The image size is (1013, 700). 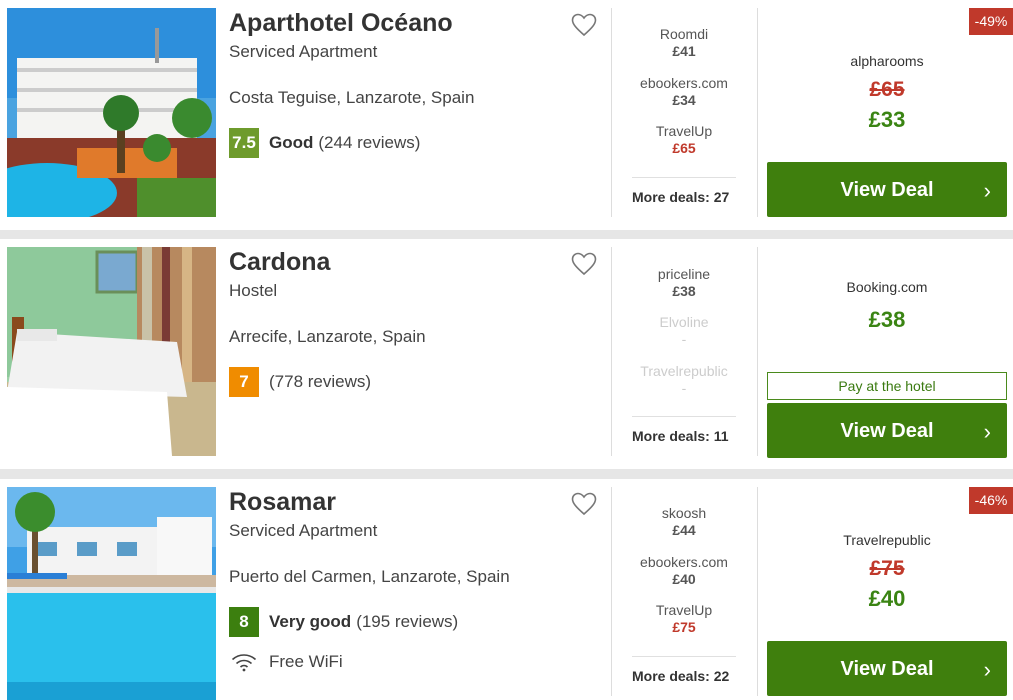 What do you see at coordinates (407, 621) in the screenshot?
I see `review-count: (195 reviews)` at bounding box center [407, 621].